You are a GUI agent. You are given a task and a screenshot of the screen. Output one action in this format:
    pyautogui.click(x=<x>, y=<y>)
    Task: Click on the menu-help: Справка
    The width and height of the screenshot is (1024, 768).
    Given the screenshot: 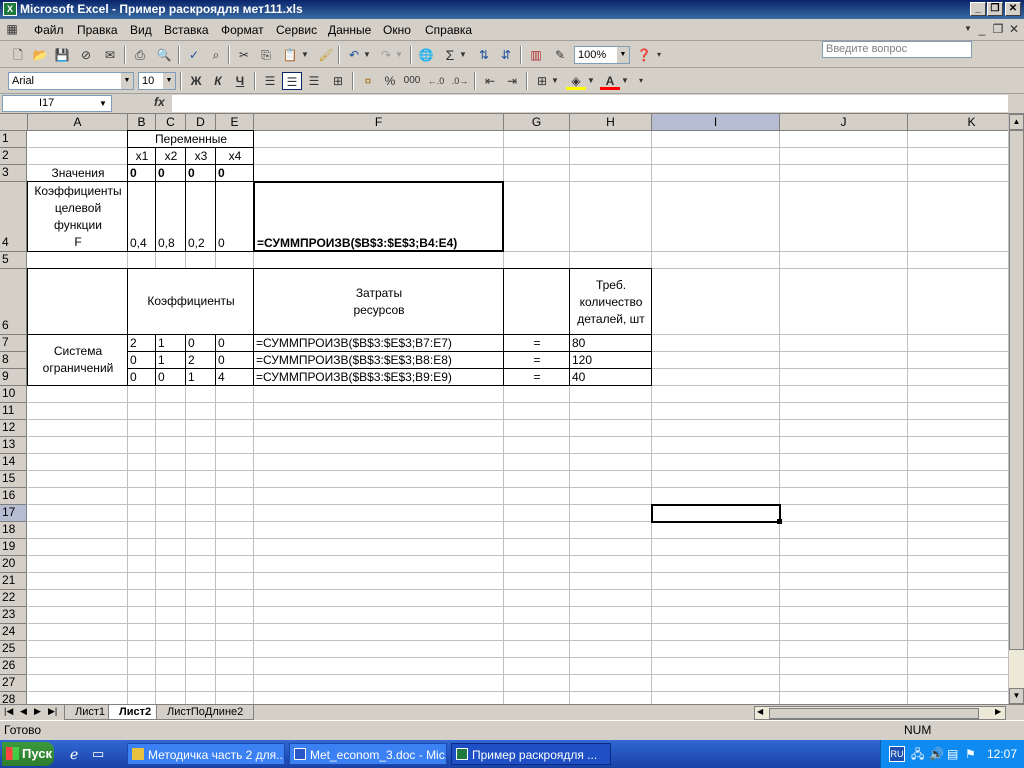 What is the action you would take?
    pyautogui.click(x=448, y=30)
    